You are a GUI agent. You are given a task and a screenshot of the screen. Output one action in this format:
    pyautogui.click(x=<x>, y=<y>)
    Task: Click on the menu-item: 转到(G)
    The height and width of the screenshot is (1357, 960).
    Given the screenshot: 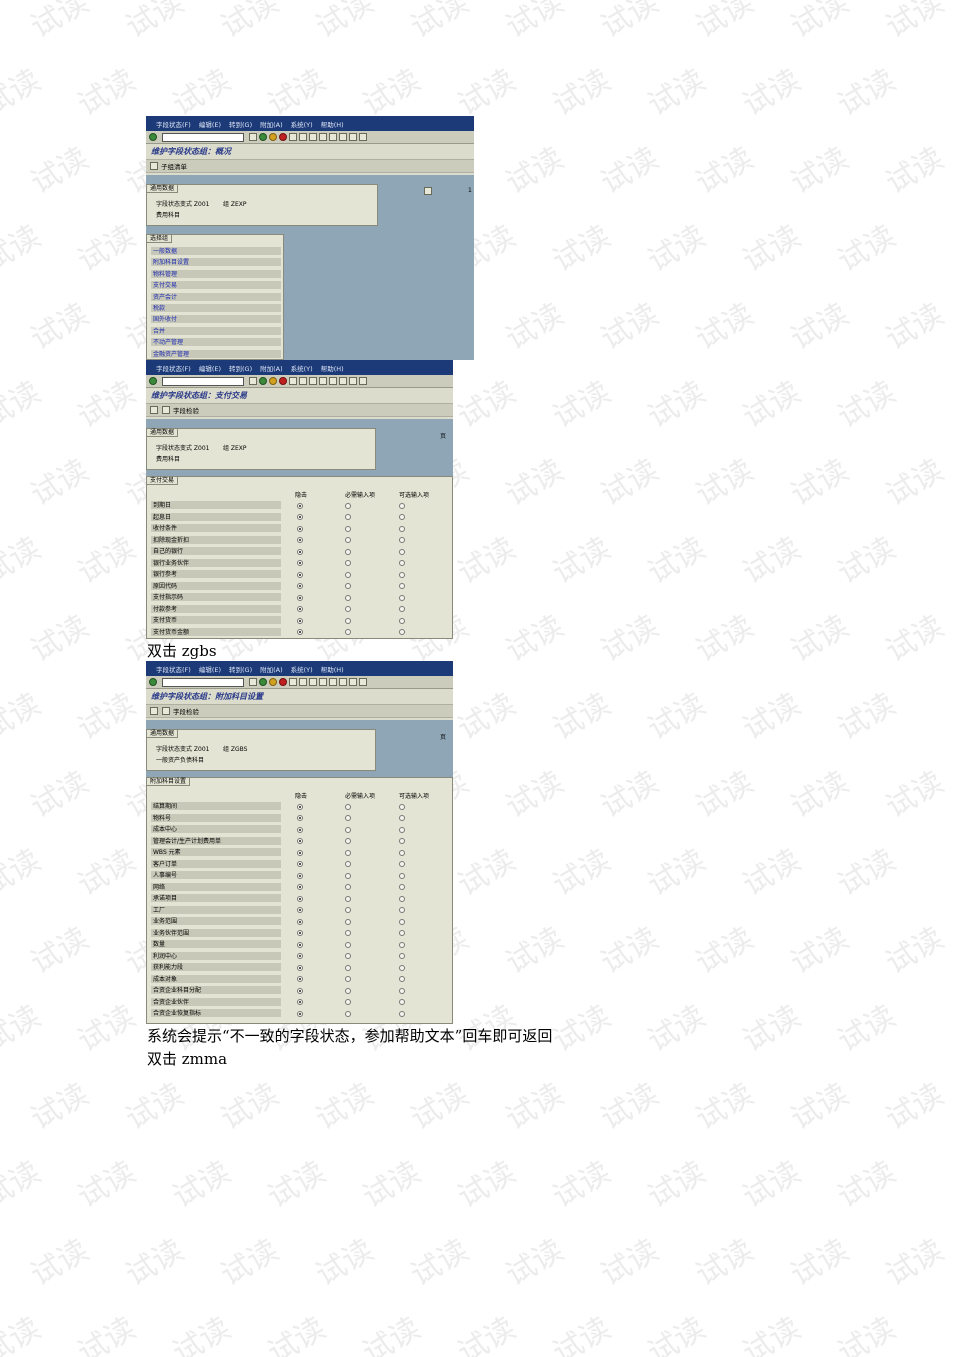 What is the action you would take?
    pyautogui.click(x=240, y=669)
    